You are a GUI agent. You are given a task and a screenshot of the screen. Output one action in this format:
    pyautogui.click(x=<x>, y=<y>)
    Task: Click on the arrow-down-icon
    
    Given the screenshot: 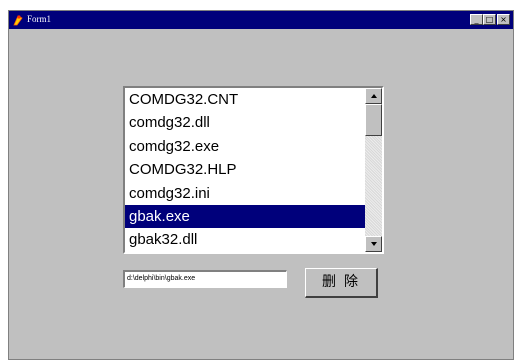 What is the action you would take?
    pyautogui.click(x=374, y=244)
    